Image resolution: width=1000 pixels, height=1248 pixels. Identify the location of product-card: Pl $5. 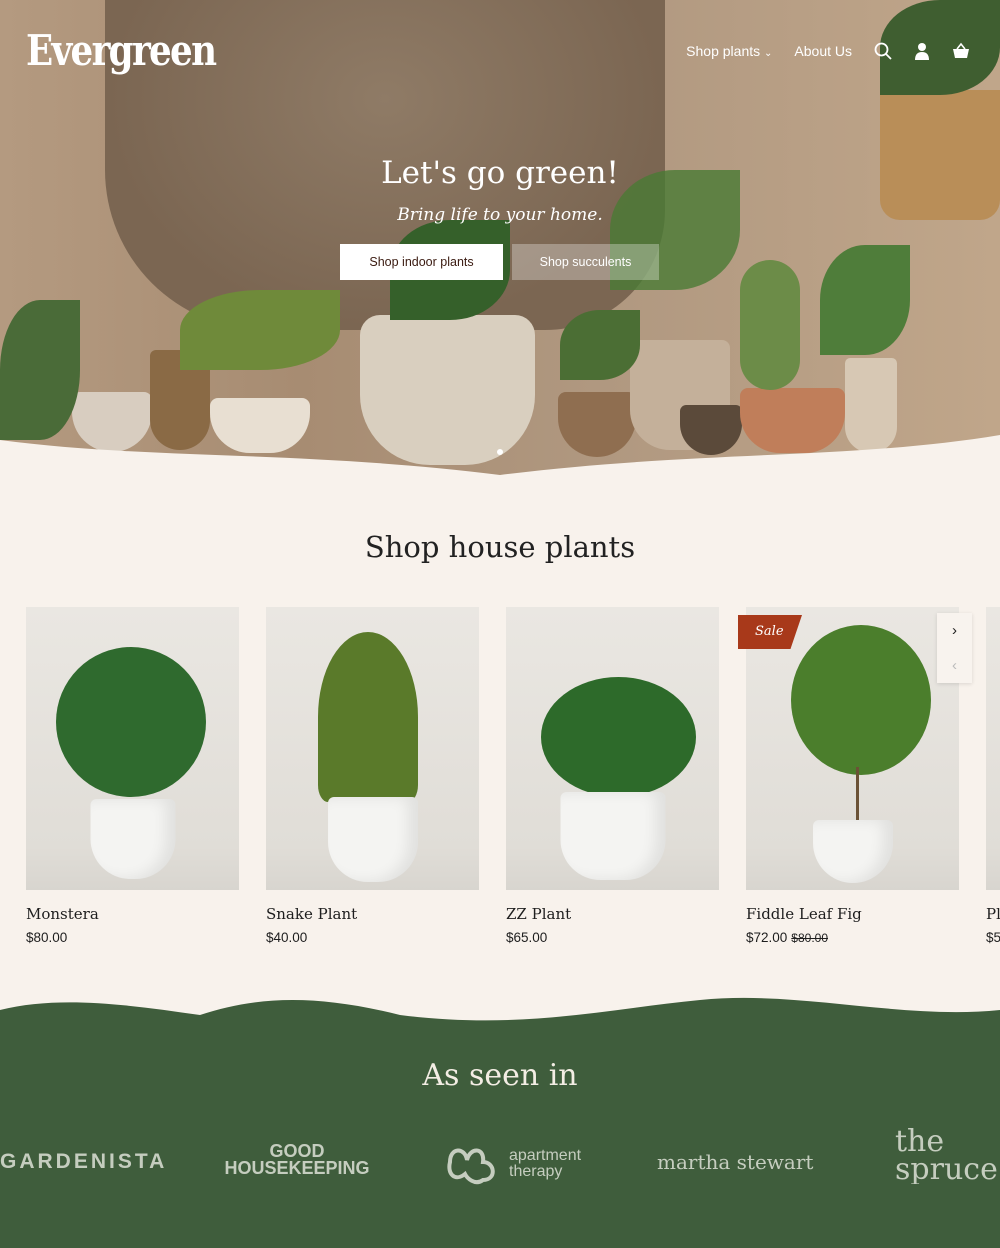
(993, 776).